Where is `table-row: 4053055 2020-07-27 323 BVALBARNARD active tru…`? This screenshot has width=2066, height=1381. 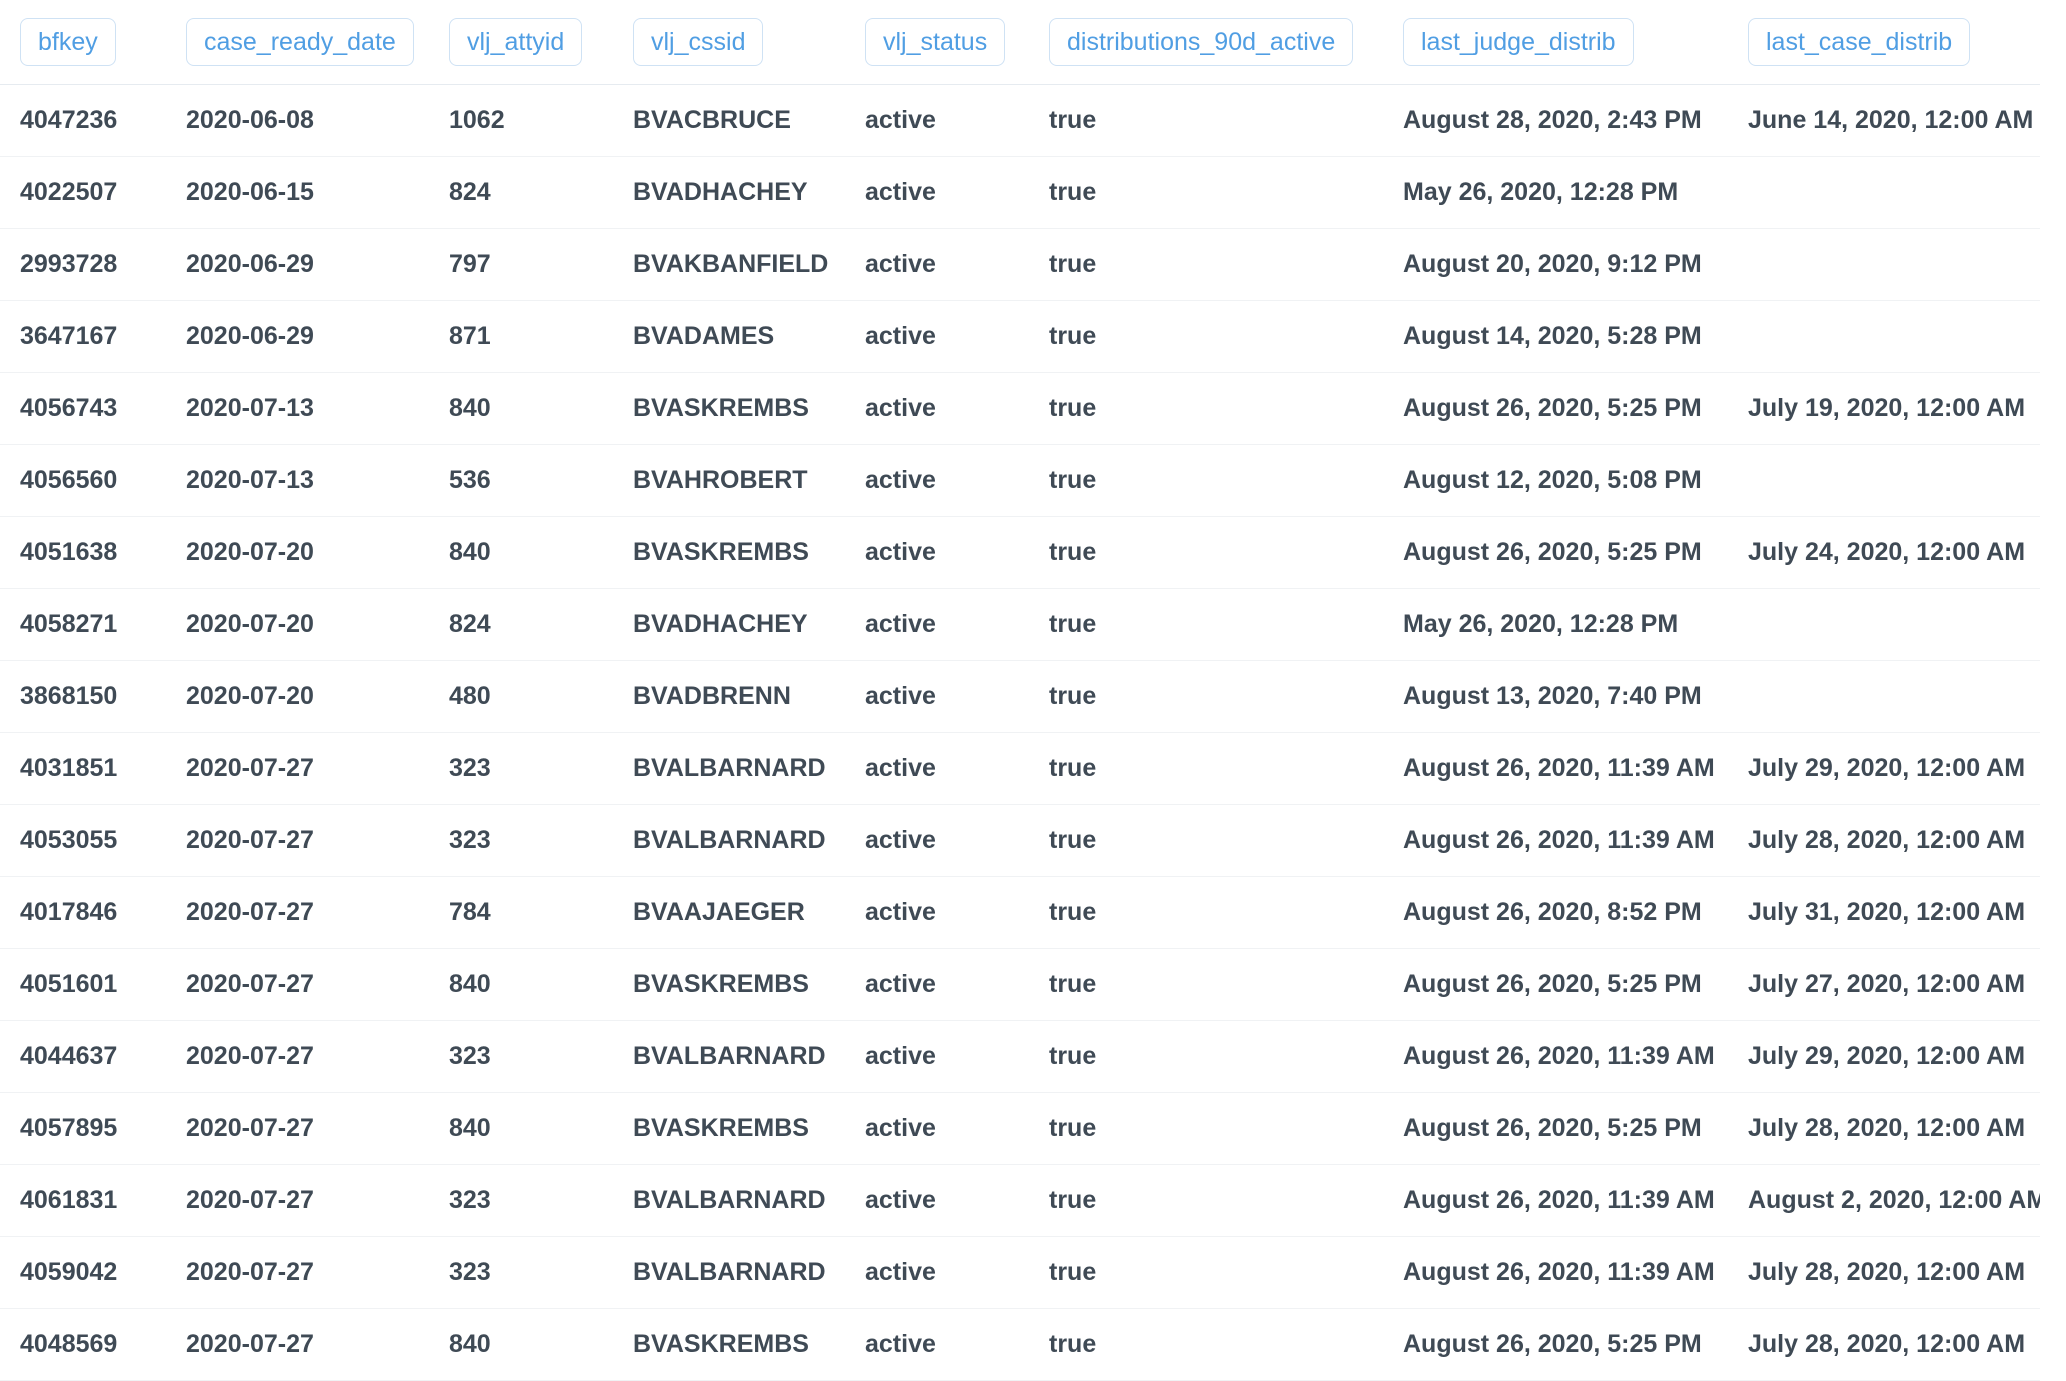 table-row: 4053055 2020-07-27 323 BVALBARNARD active tru… is located at coordinates (1020, 840).